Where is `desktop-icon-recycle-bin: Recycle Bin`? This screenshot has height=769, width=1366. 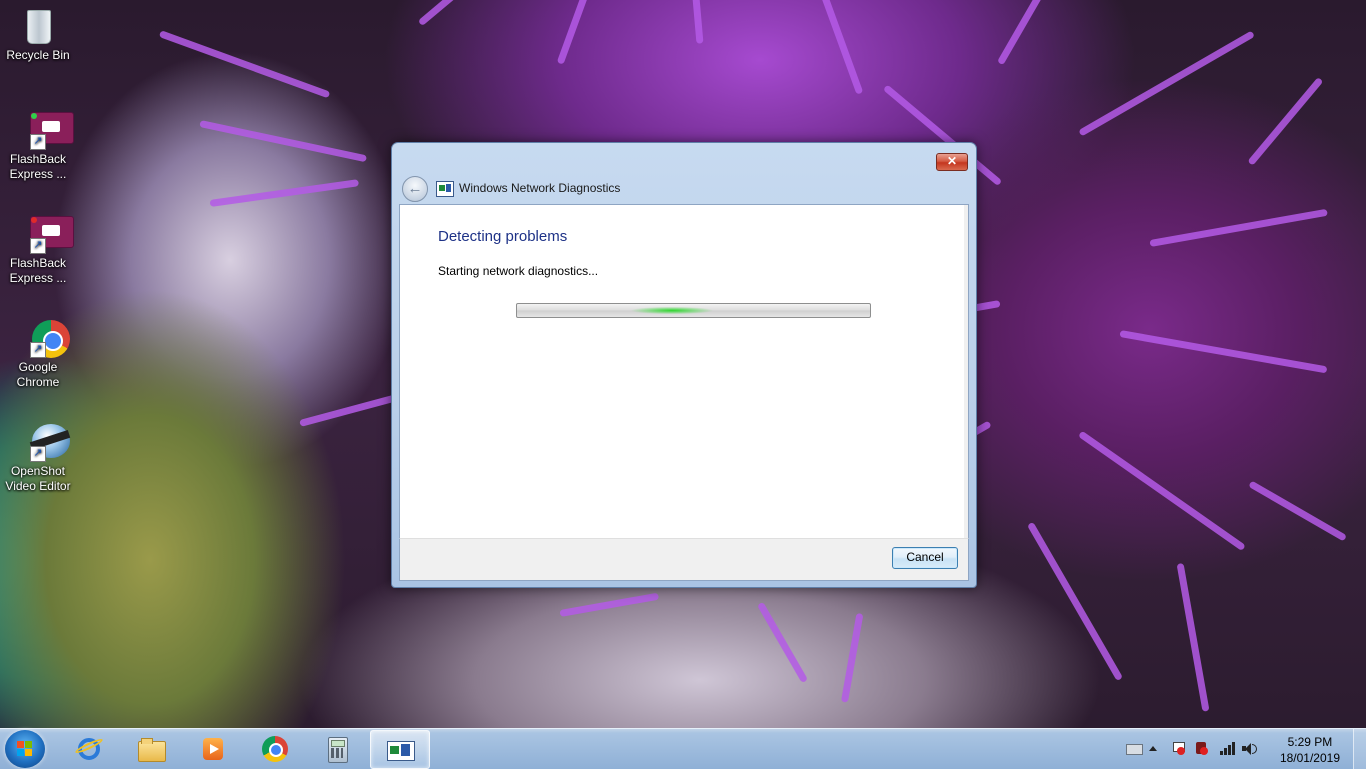
desktop-icon-recycle-bin: Recycle Bin is located at coordinates (38, 34).